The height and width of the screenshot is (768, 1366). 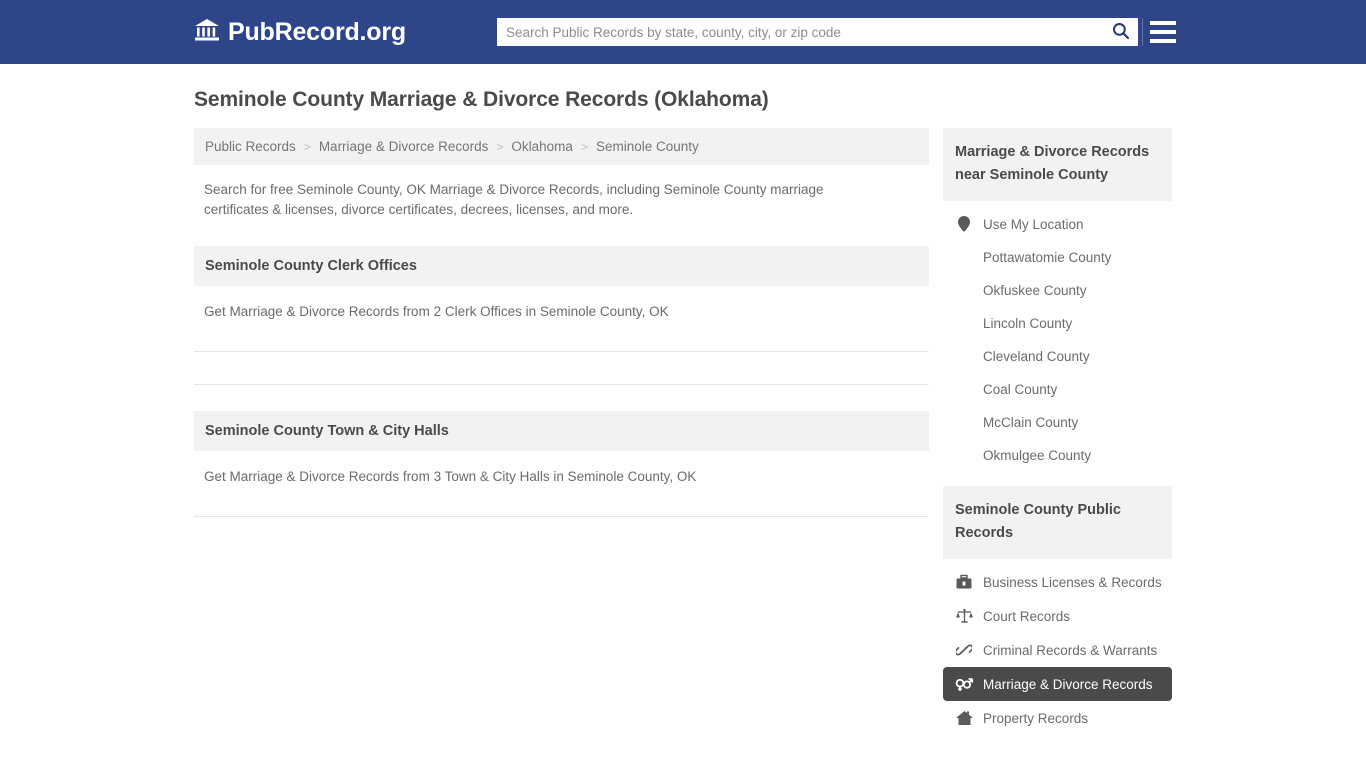 I want to click on breadcrumb-item: Marriage & Divorce Records, so click(x=404, y=146).